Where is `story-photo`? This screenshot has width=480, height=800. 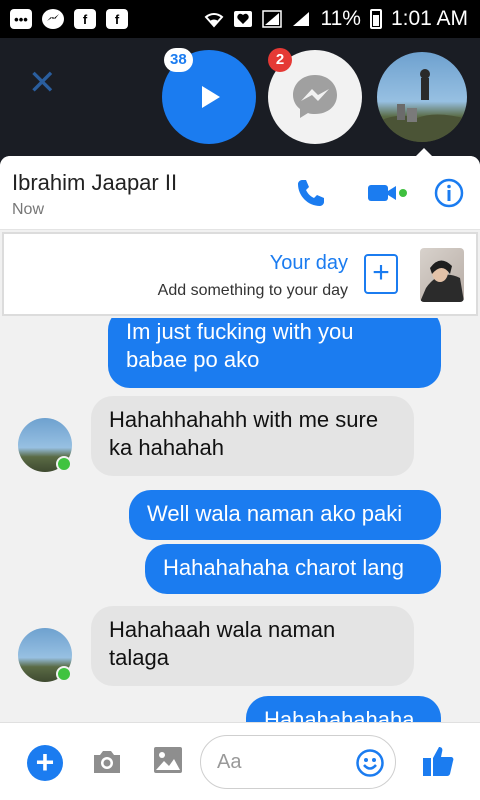
story-photo is located at coordinates (442, 281).